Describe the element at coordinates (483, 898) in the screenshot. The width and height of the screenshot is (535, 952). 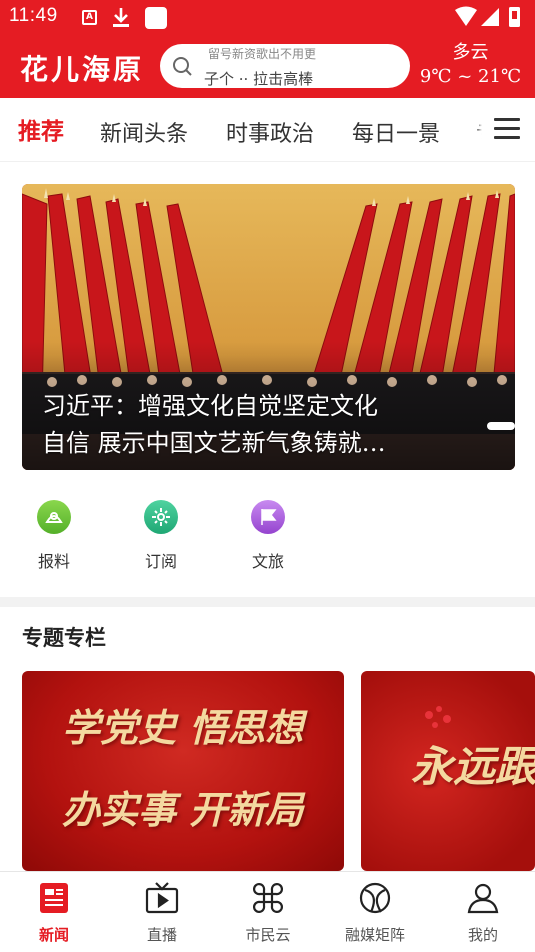
I see `profile-icon` at that location.